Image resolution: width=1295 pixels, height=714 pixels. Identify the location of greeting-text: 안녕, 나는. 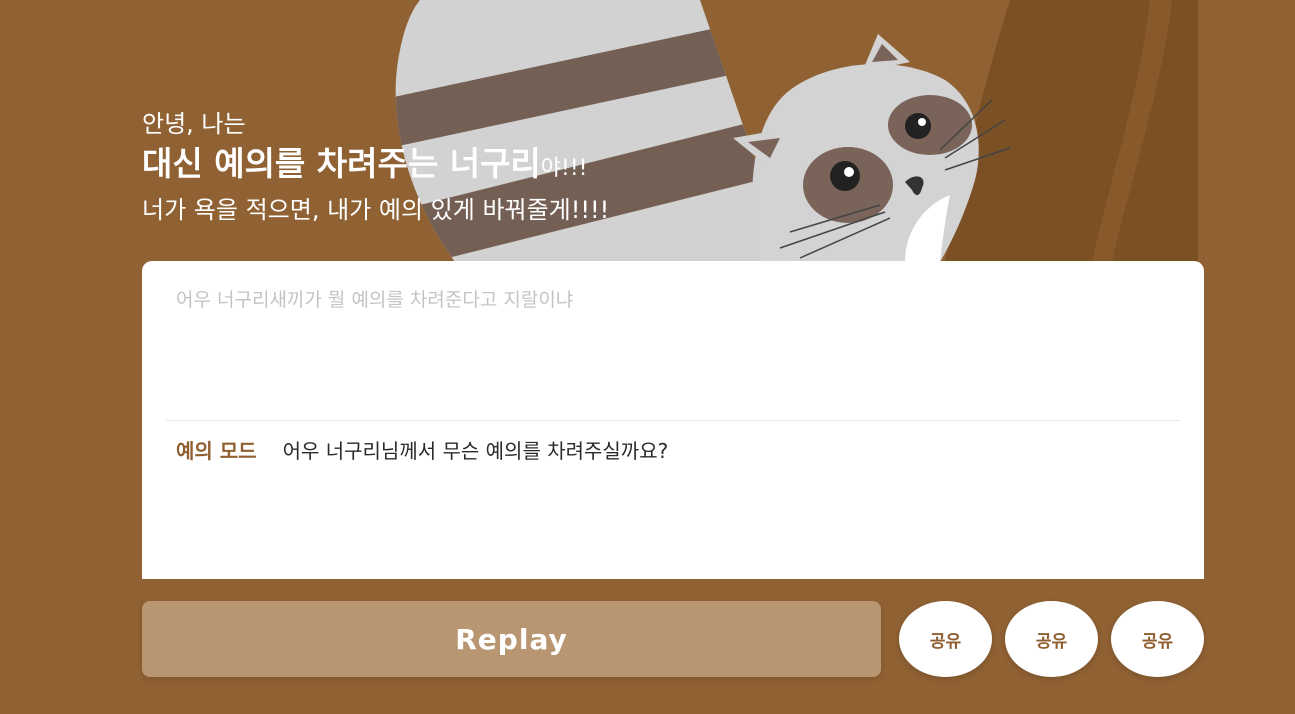
(194, 124).